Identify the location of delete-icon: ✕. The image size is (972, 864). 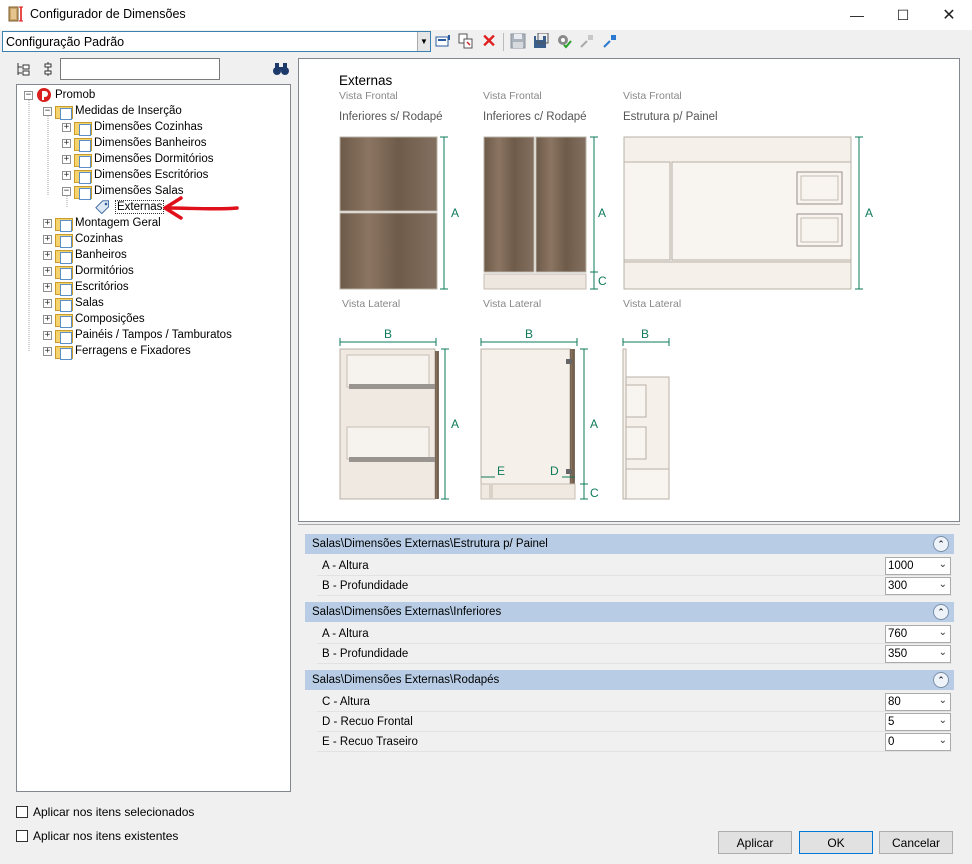
(489, 41).